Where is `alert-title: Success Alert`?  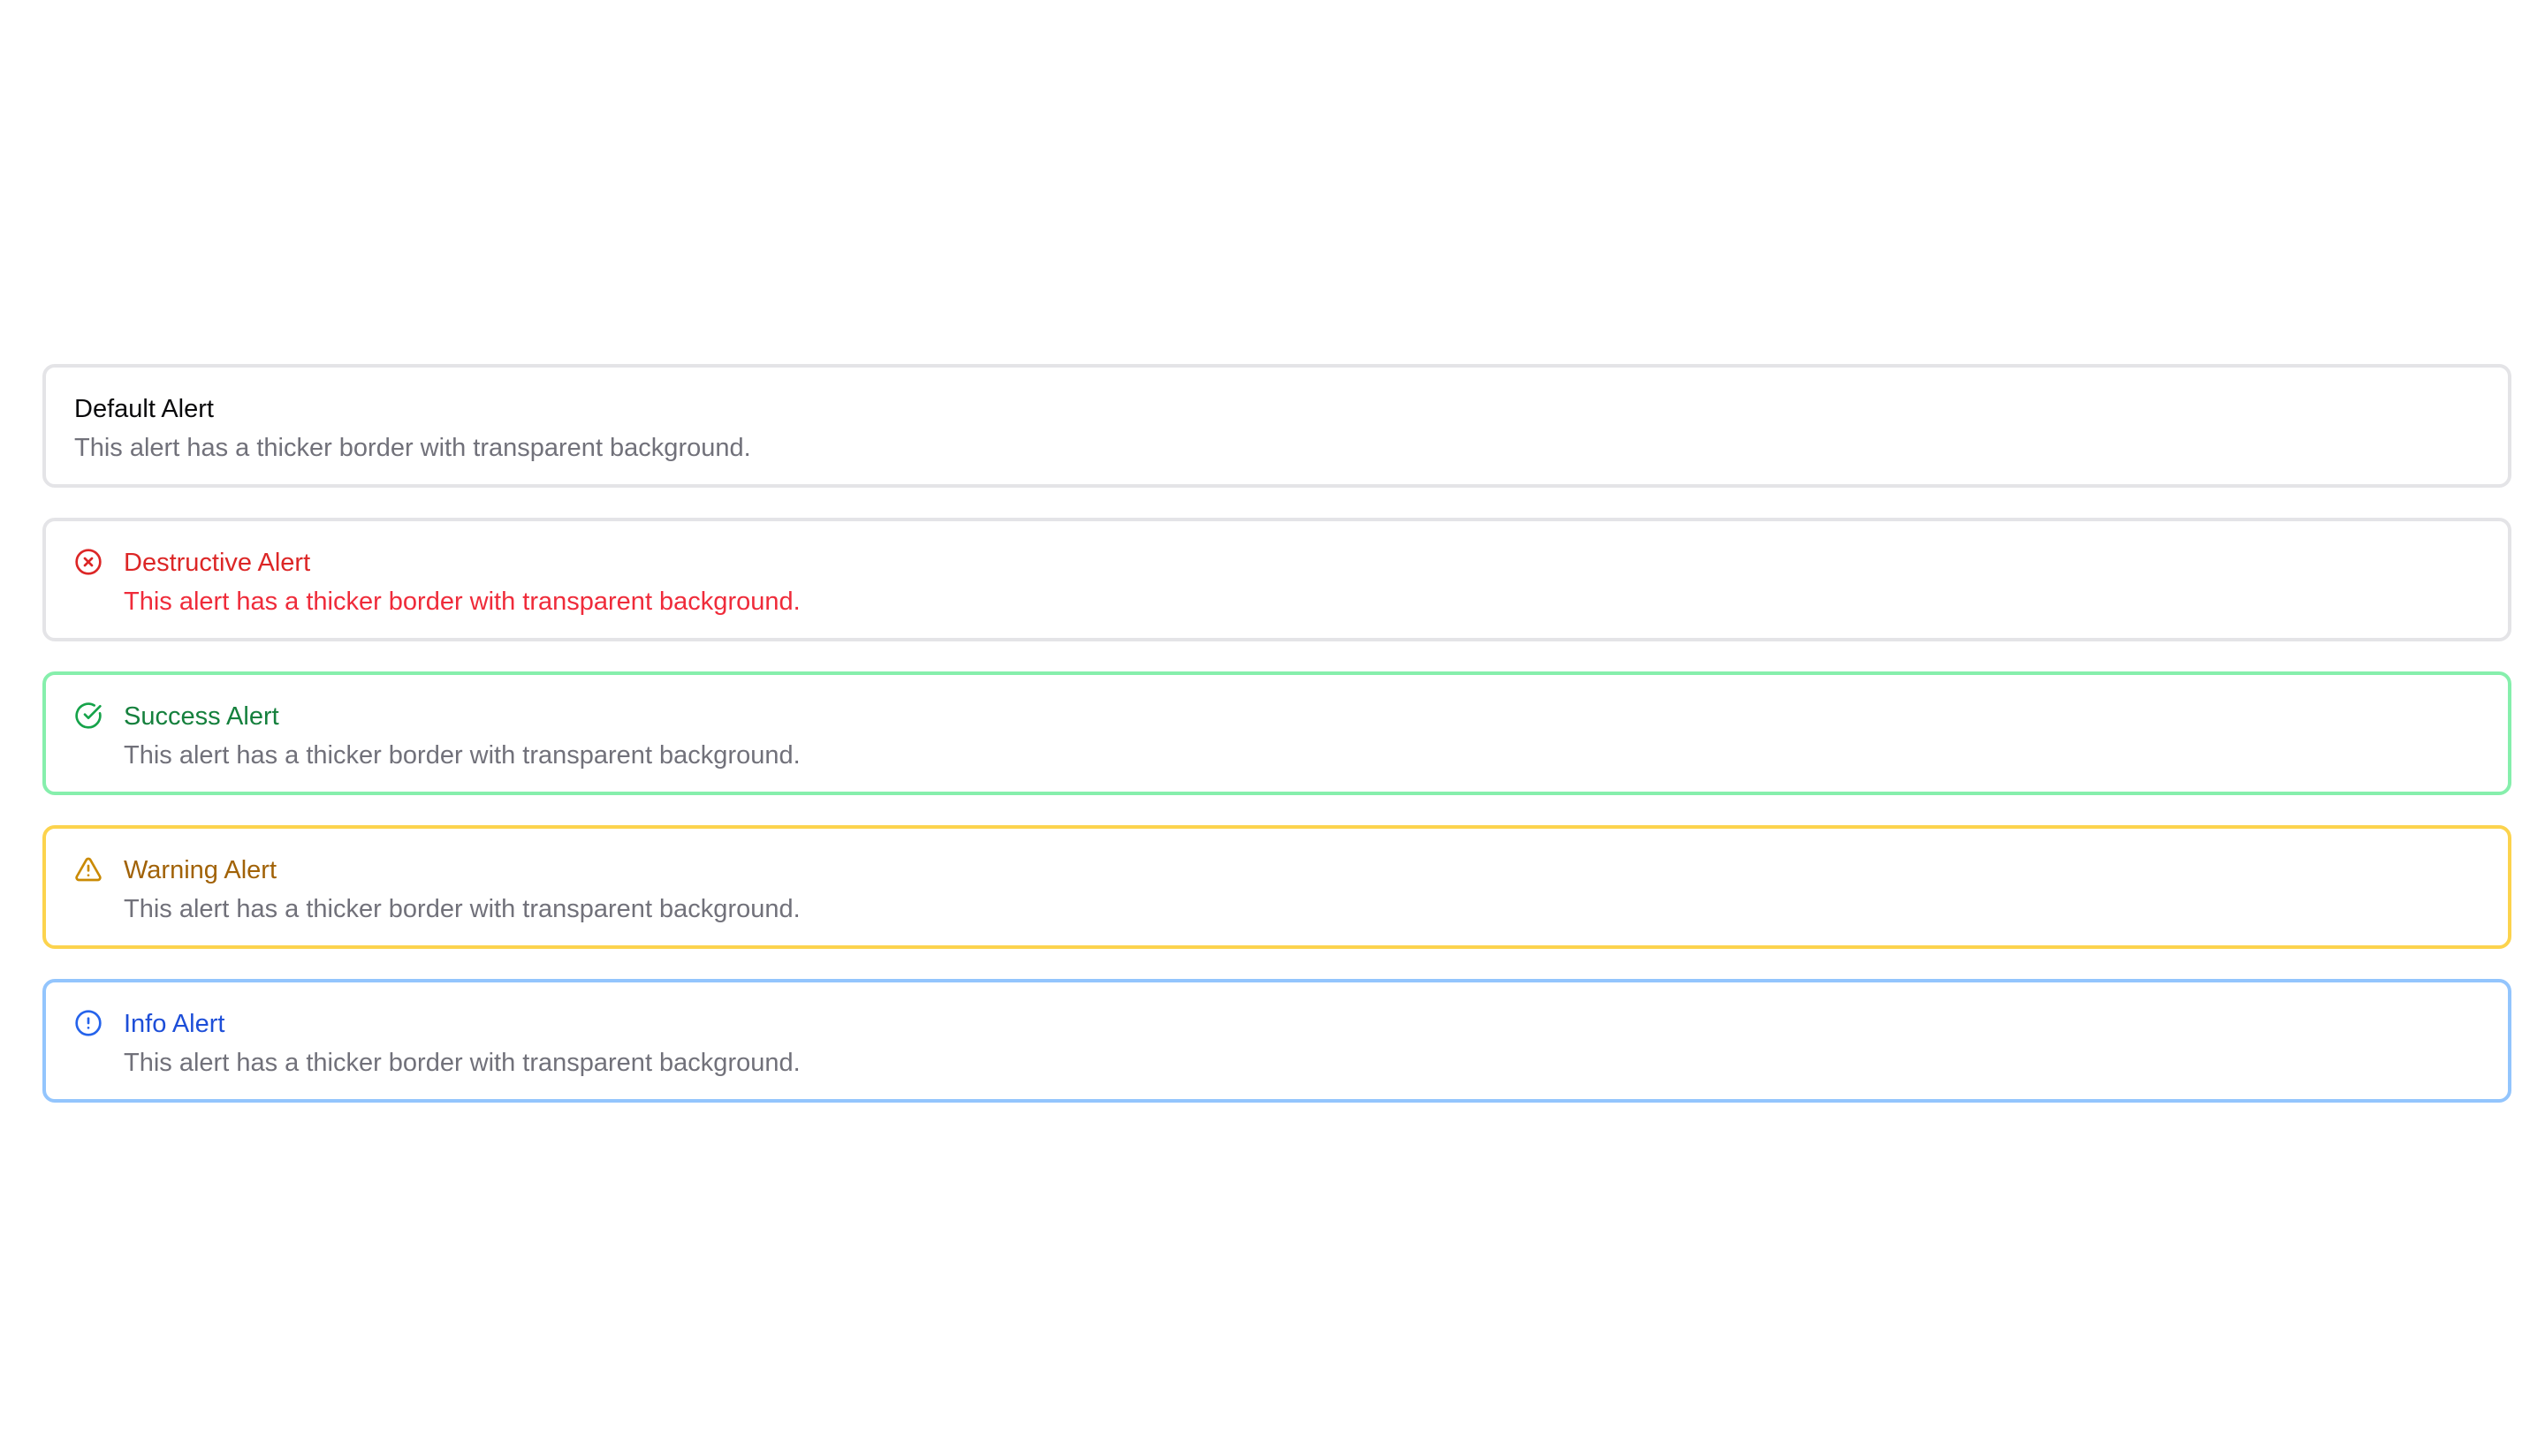 alert-title: Success Alert is located at coordinates (201, 716).